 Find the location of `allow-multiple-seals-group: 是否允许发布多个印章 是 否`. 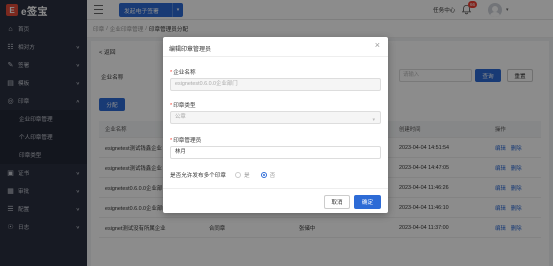

allow-multiple-seals-group: 是否允许发布多个印章 是 否 is located at coordinates (226, 175).